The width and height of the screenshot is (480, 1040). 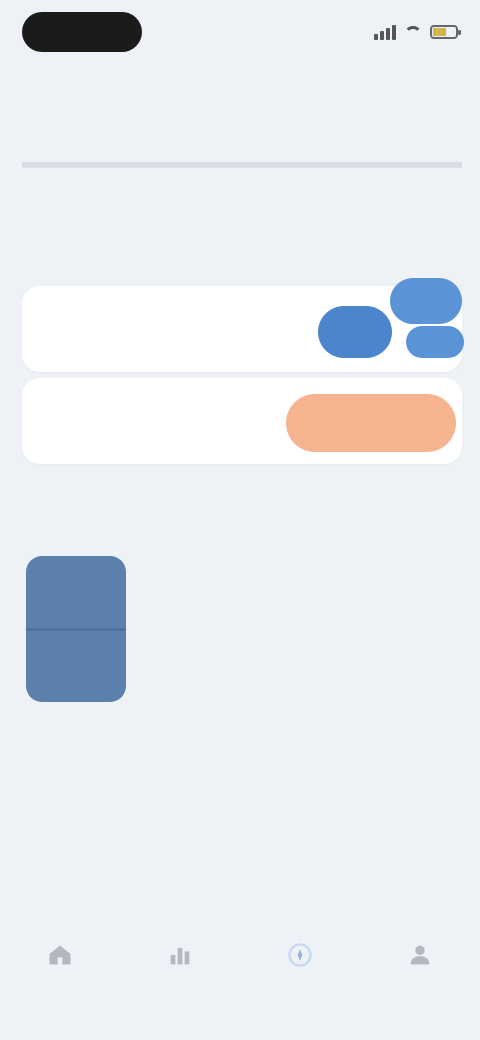 I want to click on compass-icon, so click(x=300, y=955).